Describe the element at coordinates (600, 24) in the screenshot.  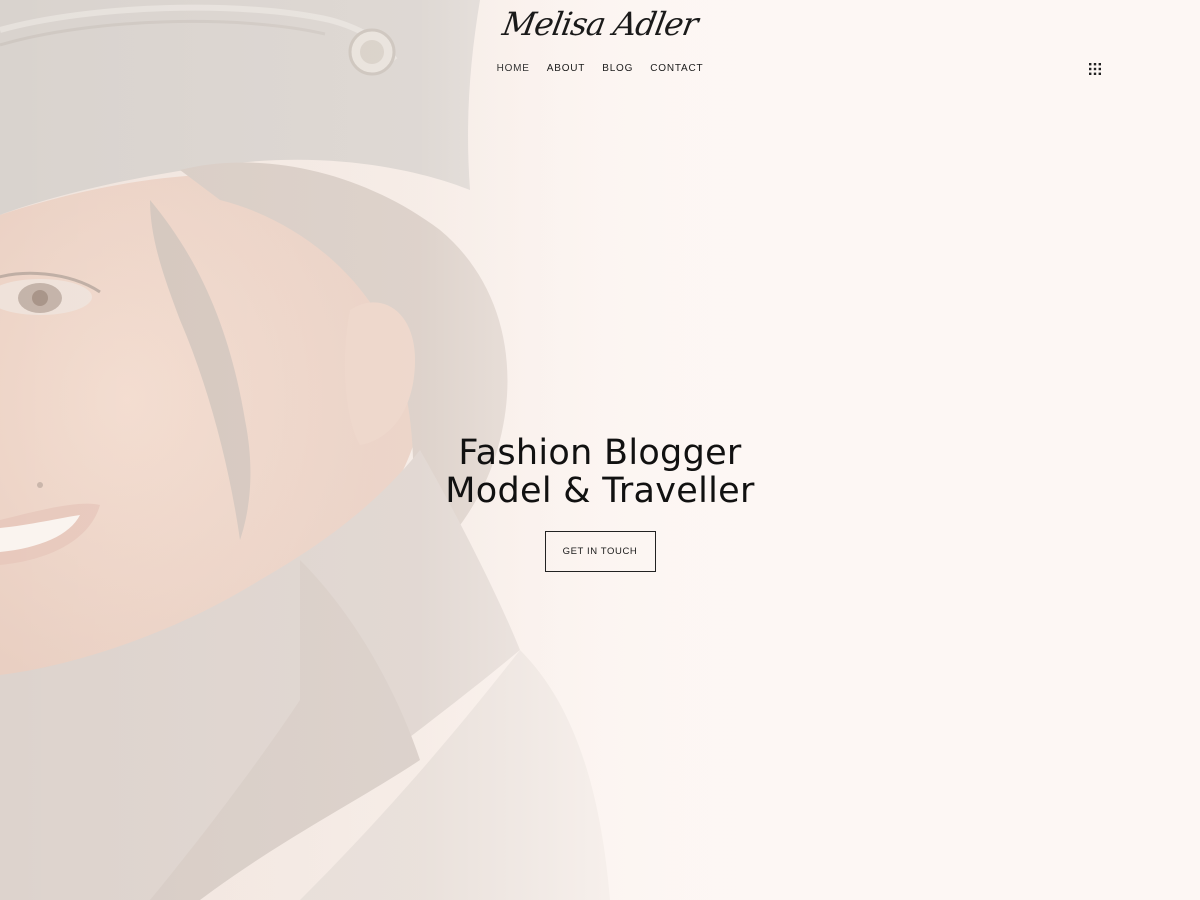
I see `site-logo: Melisa Adler` at that location.